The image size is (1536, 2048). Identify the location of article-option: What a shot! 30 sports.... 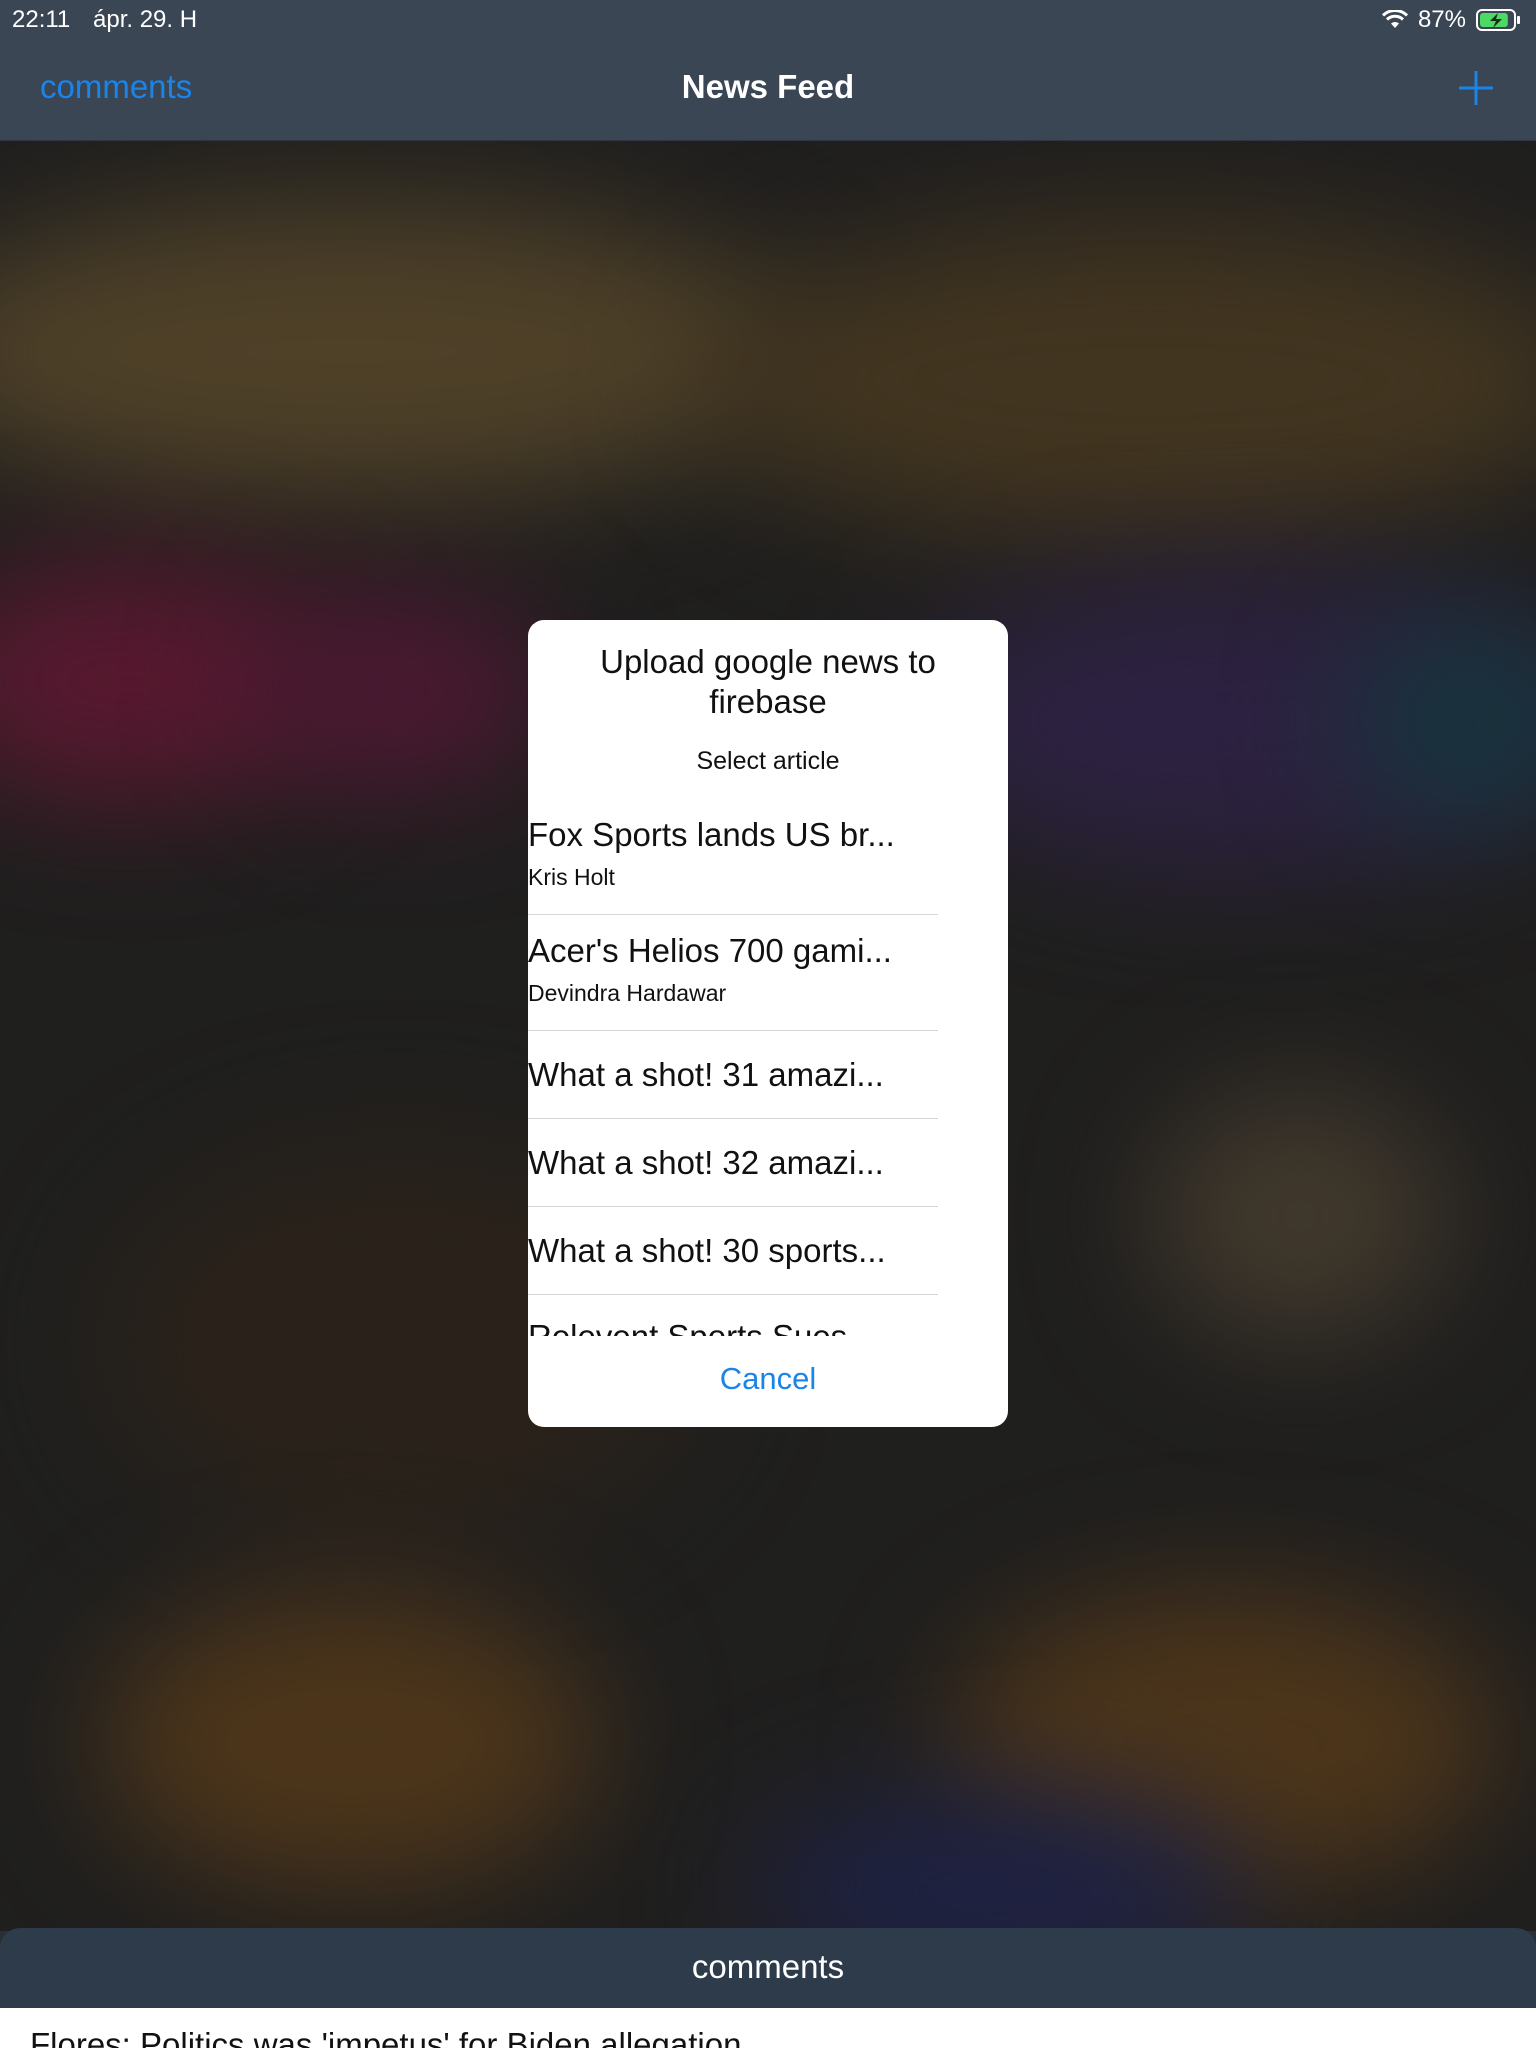
(733, 1251).